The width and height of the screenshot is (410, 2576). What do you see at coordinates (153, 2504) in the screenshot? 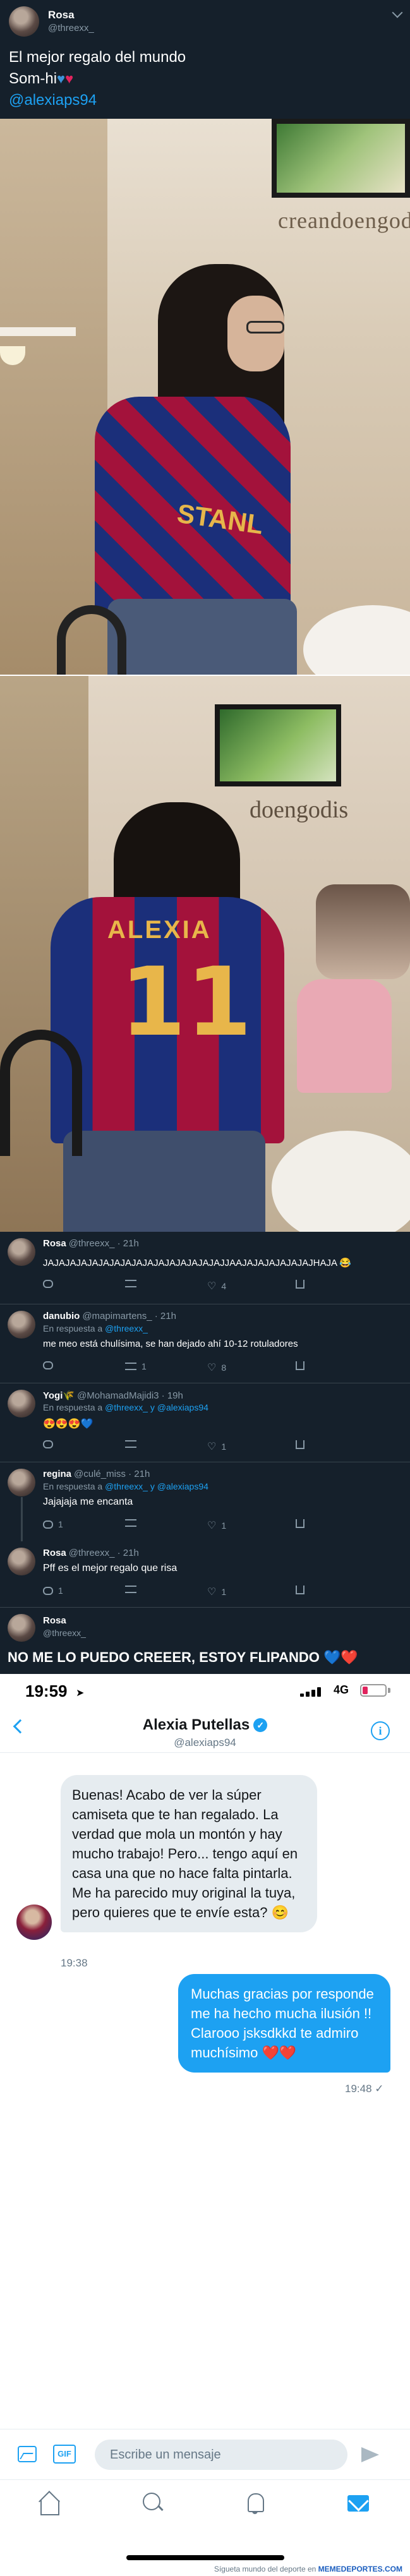
I see `search-icon` at bounding box center [153, 2504].